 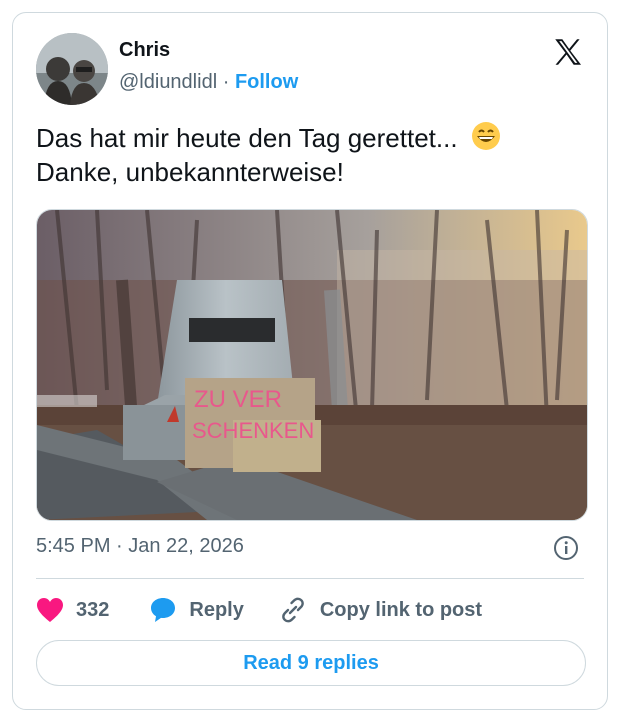 I want to click on copy-link-button: Copy link to post, so click(x=380, y=610).